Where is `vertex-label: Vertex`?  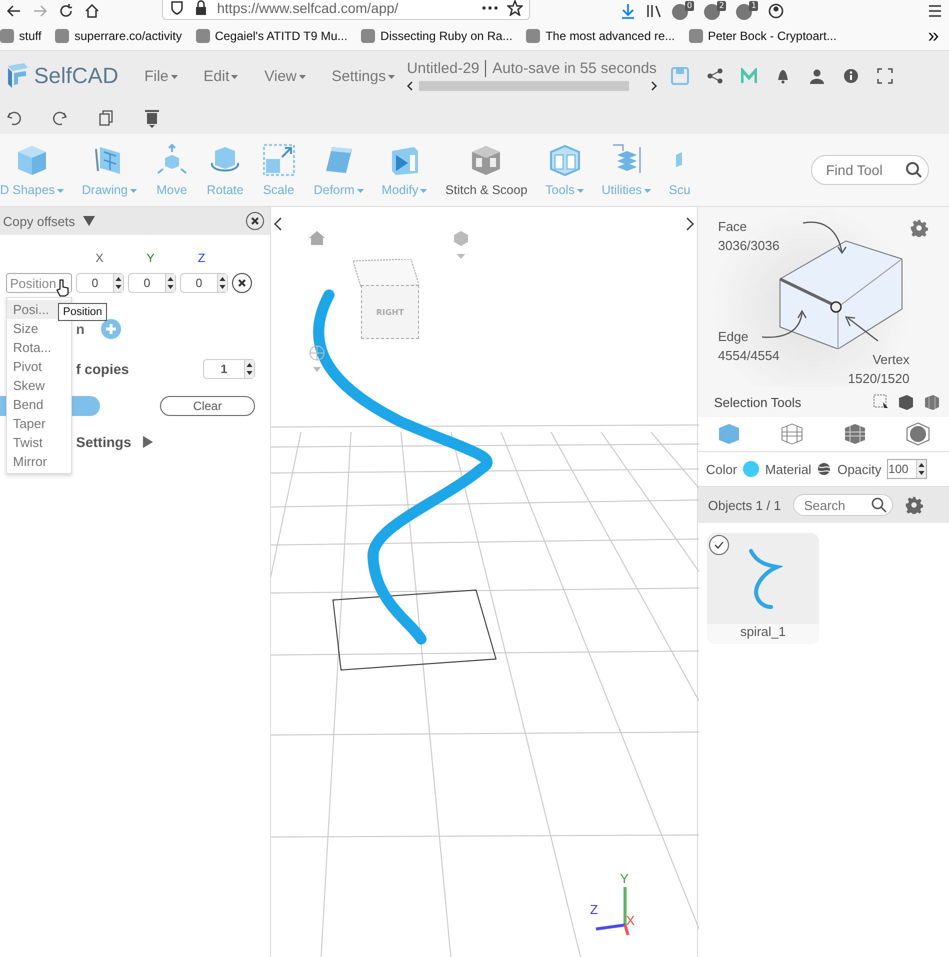
vertex-label: Vertex is located at coordinates (891, 360).